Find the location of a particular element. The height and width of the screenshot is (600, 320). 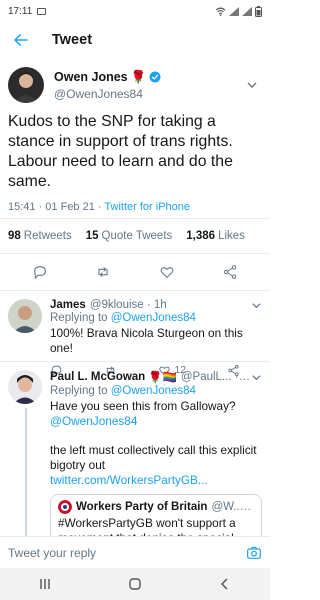

page-title: Tweet is located at coordinates (72, 40).